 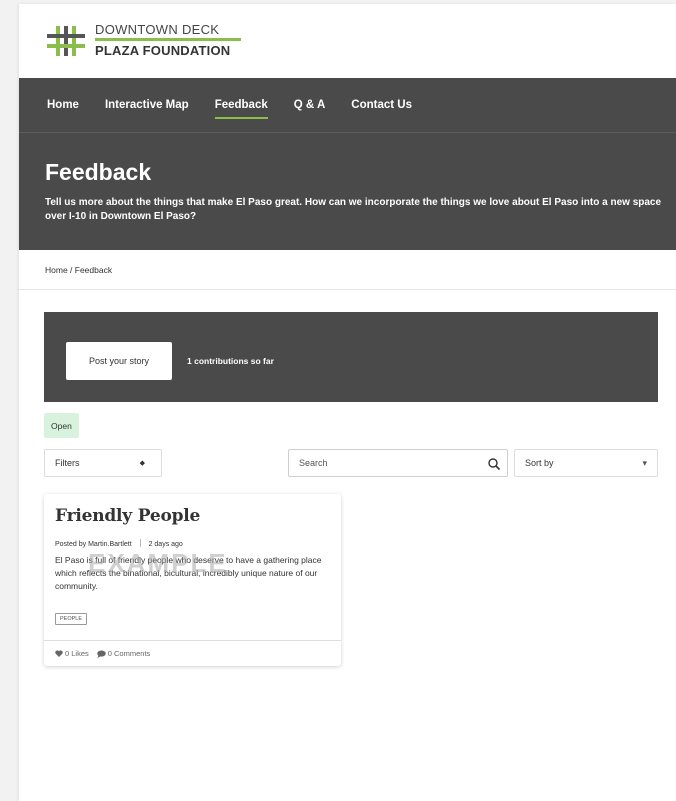 I want to click on story-meta: Posted by Martin.Bartlett 2 days ago, so click(x=119, y=543).